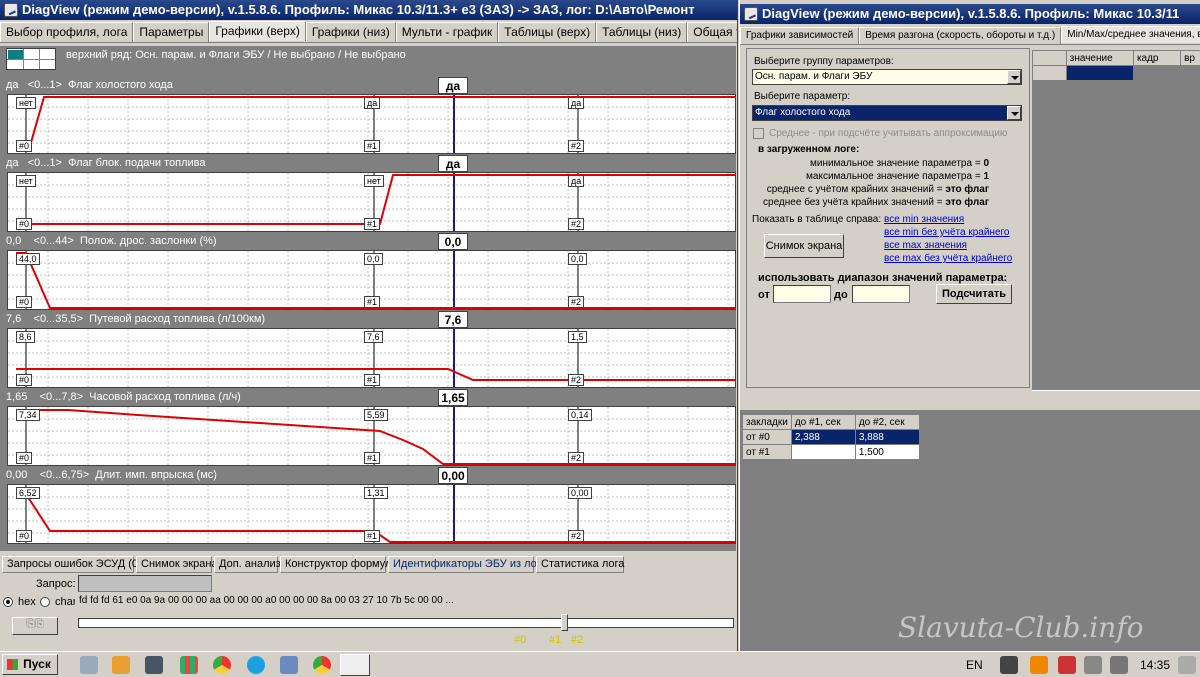 The width and height of the screenshot is (1200, 677). I want to click on snapshot-button: Снимок экрана, so click(804, 246).